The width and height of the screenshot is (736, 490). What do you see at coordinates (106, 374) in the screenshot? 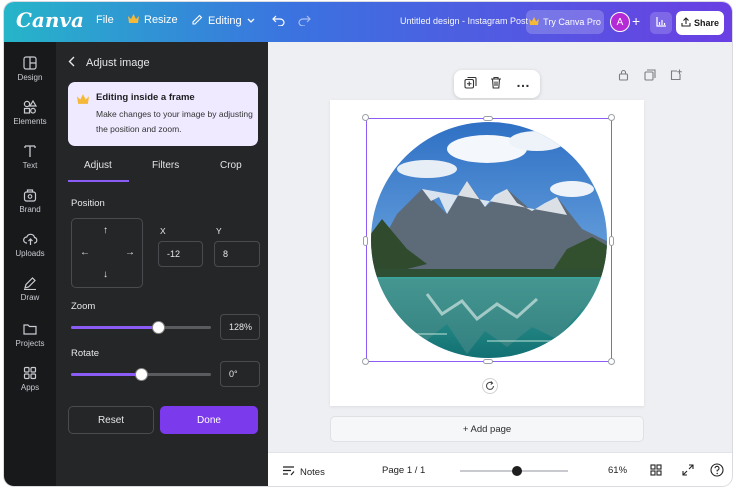
I see `rotate-slider-fill` at bounding box center [106, 374].